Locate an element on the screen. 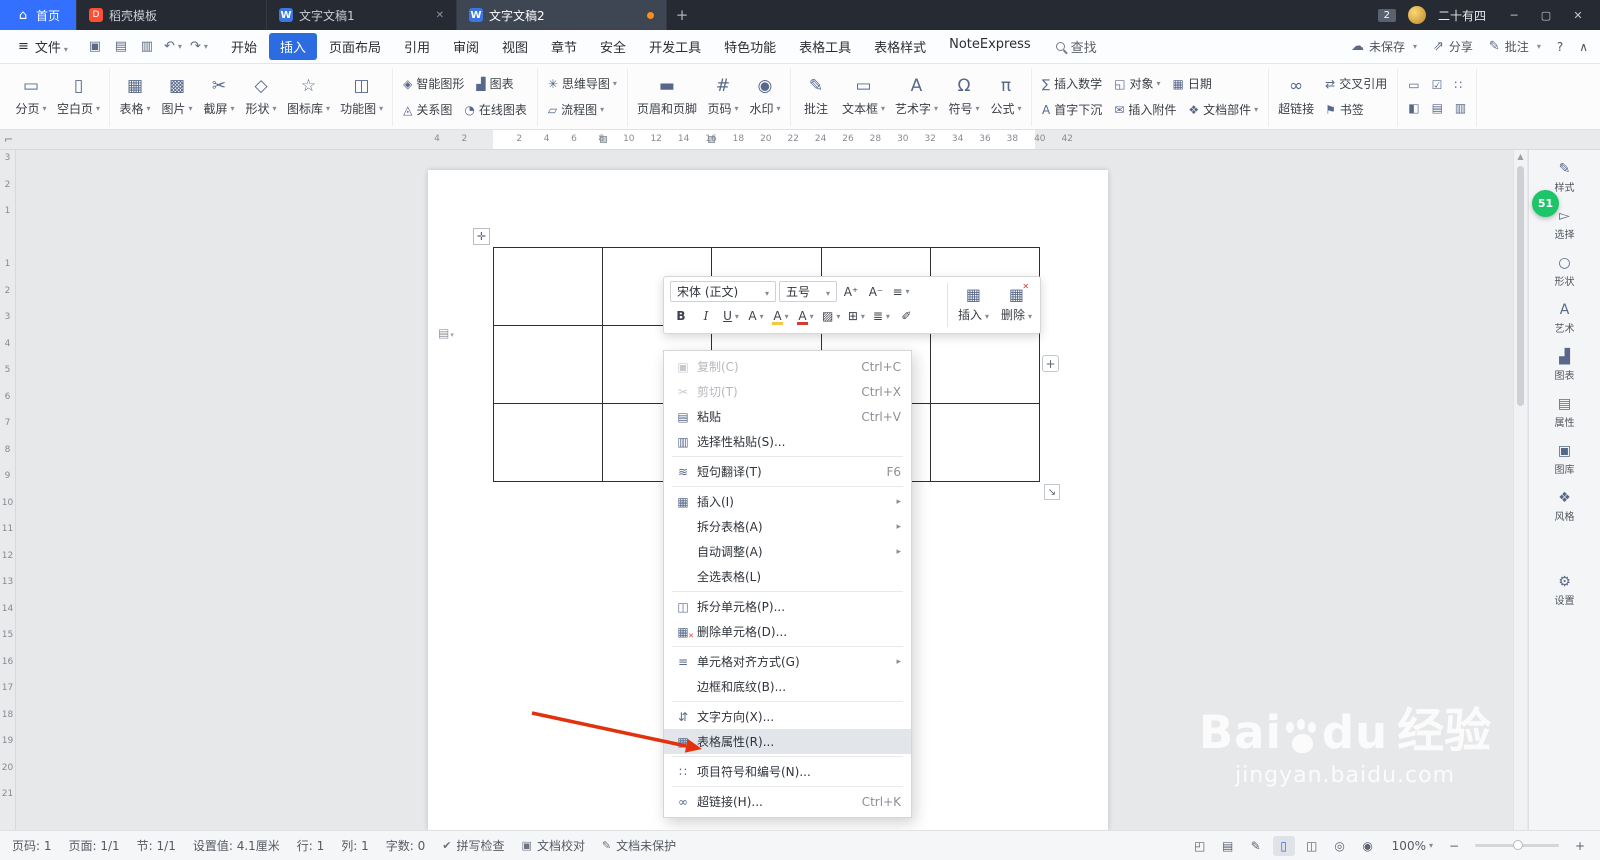 This screenshot has height=860, width=1600. char-shading-button: A is located at coordinates (756, 316).